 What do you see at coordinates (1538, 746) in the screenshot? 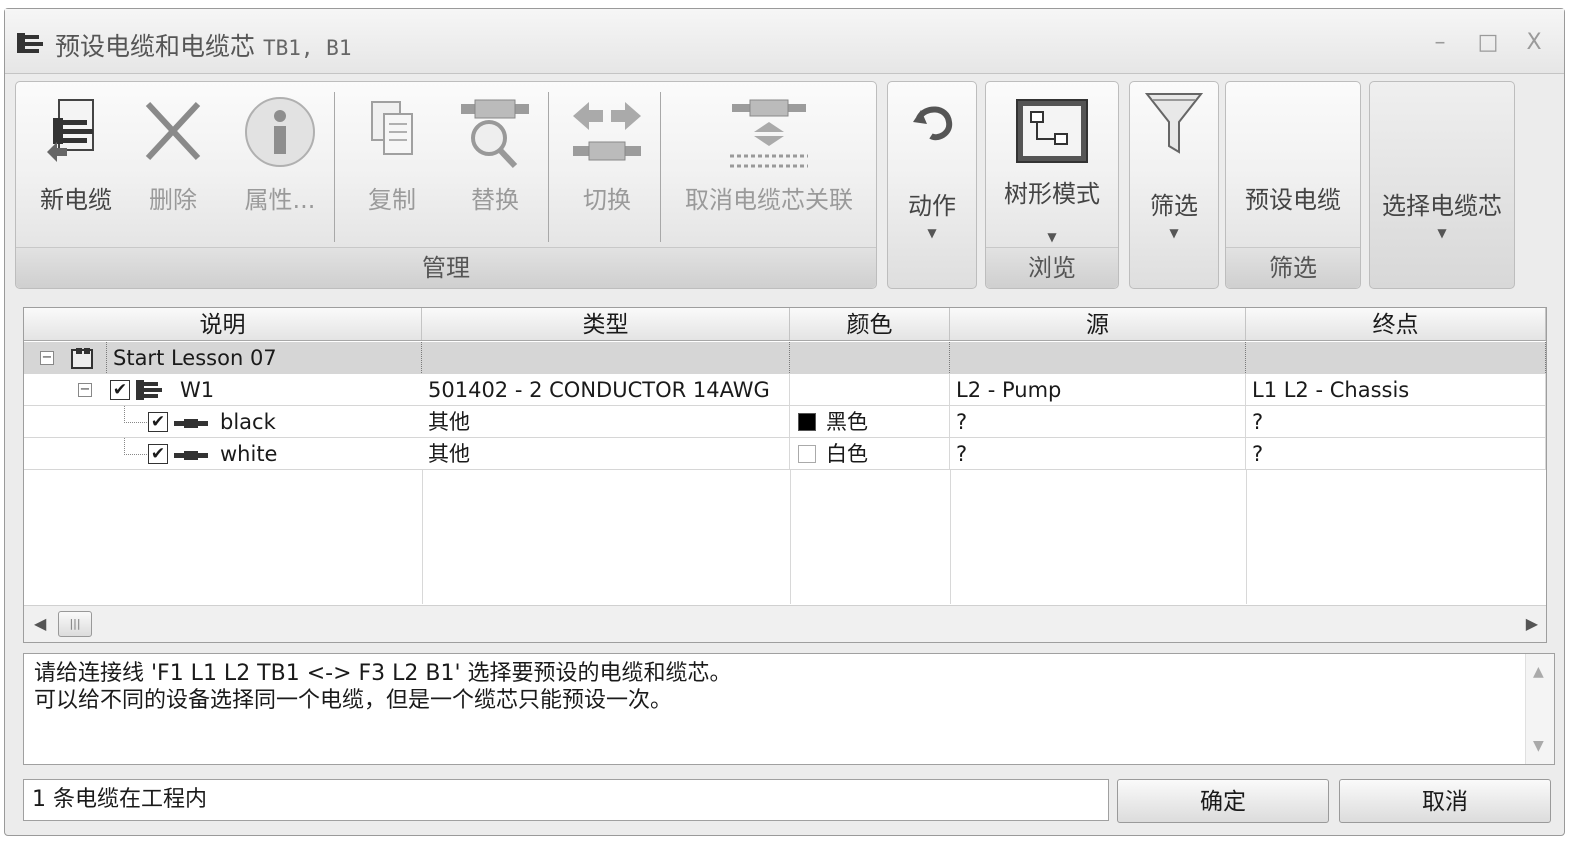
I see `scroll-down-arrow-icon: ▼` at bounding box center [1538, 746].